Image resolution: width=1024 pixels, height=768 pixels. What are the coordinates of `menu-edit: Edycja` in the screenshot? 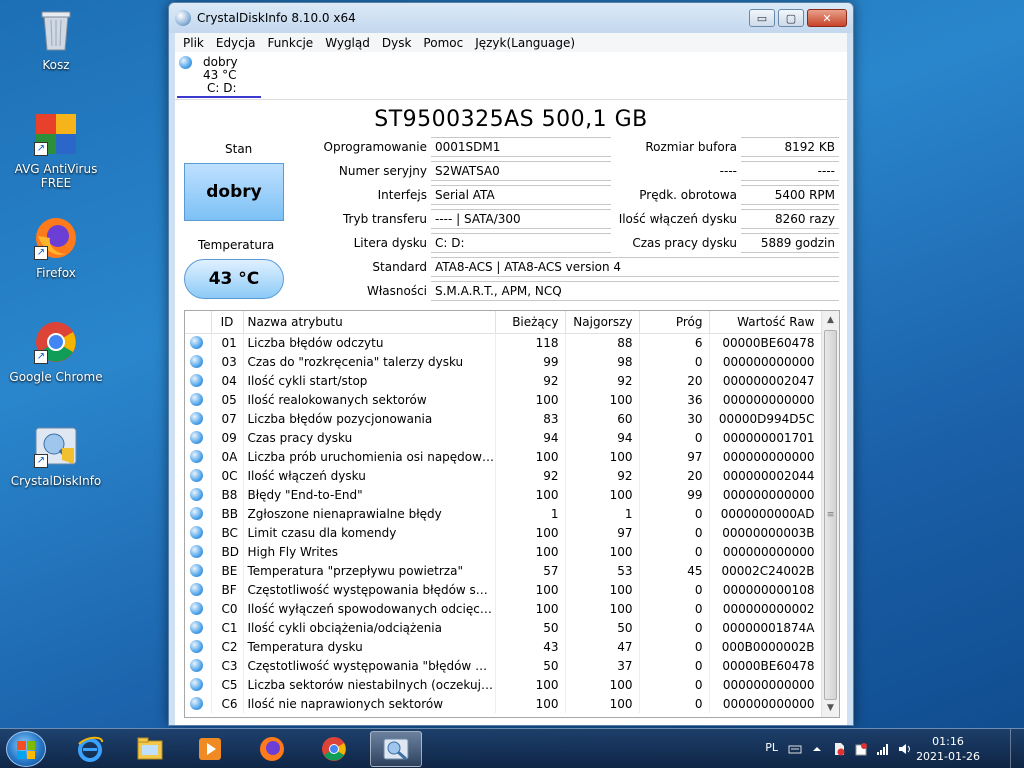 It's located at (236, 43).